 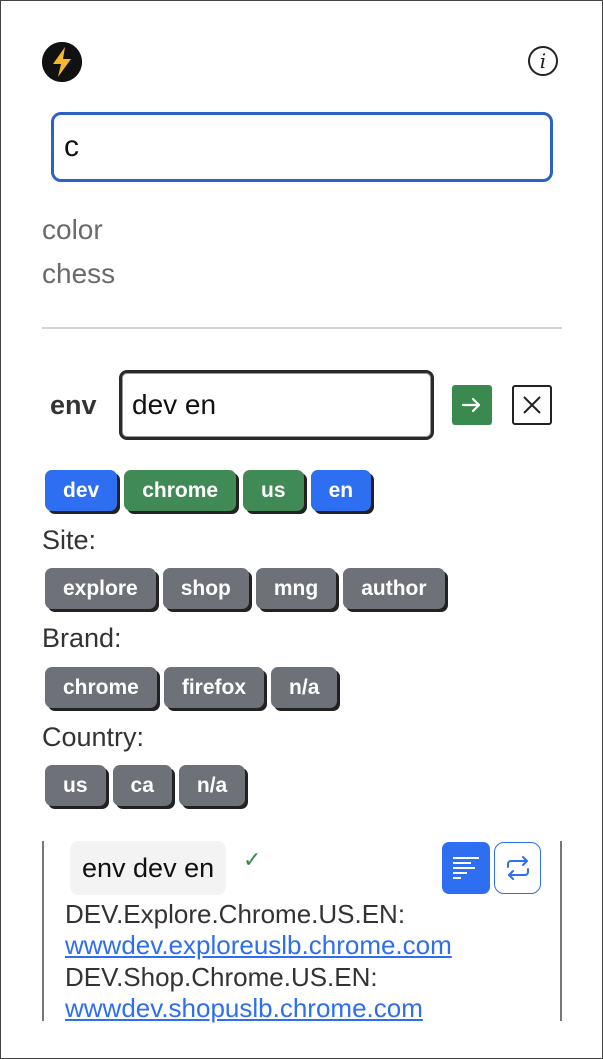 What do you see at coordinates (93, 737) in the screenshot?
I see `country-label: Country:` at bounding box center [93, 737].